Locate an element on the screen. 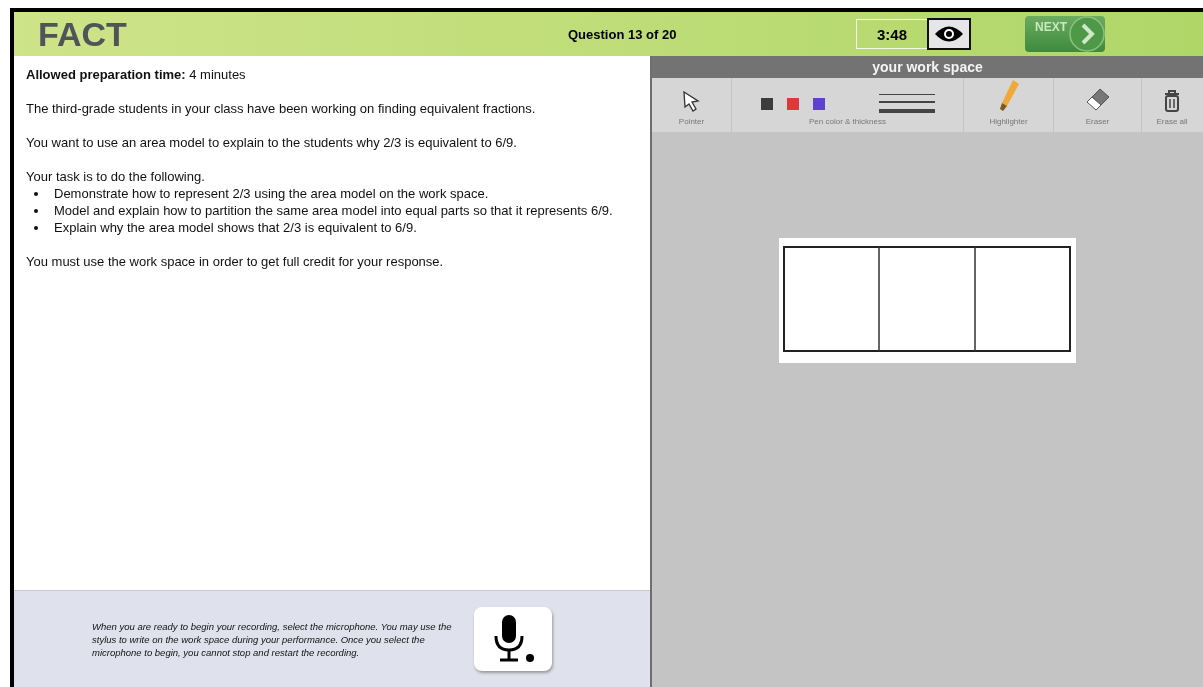 The image size is (1203, 687). trash-icon is located at coordinates (1172, 101).